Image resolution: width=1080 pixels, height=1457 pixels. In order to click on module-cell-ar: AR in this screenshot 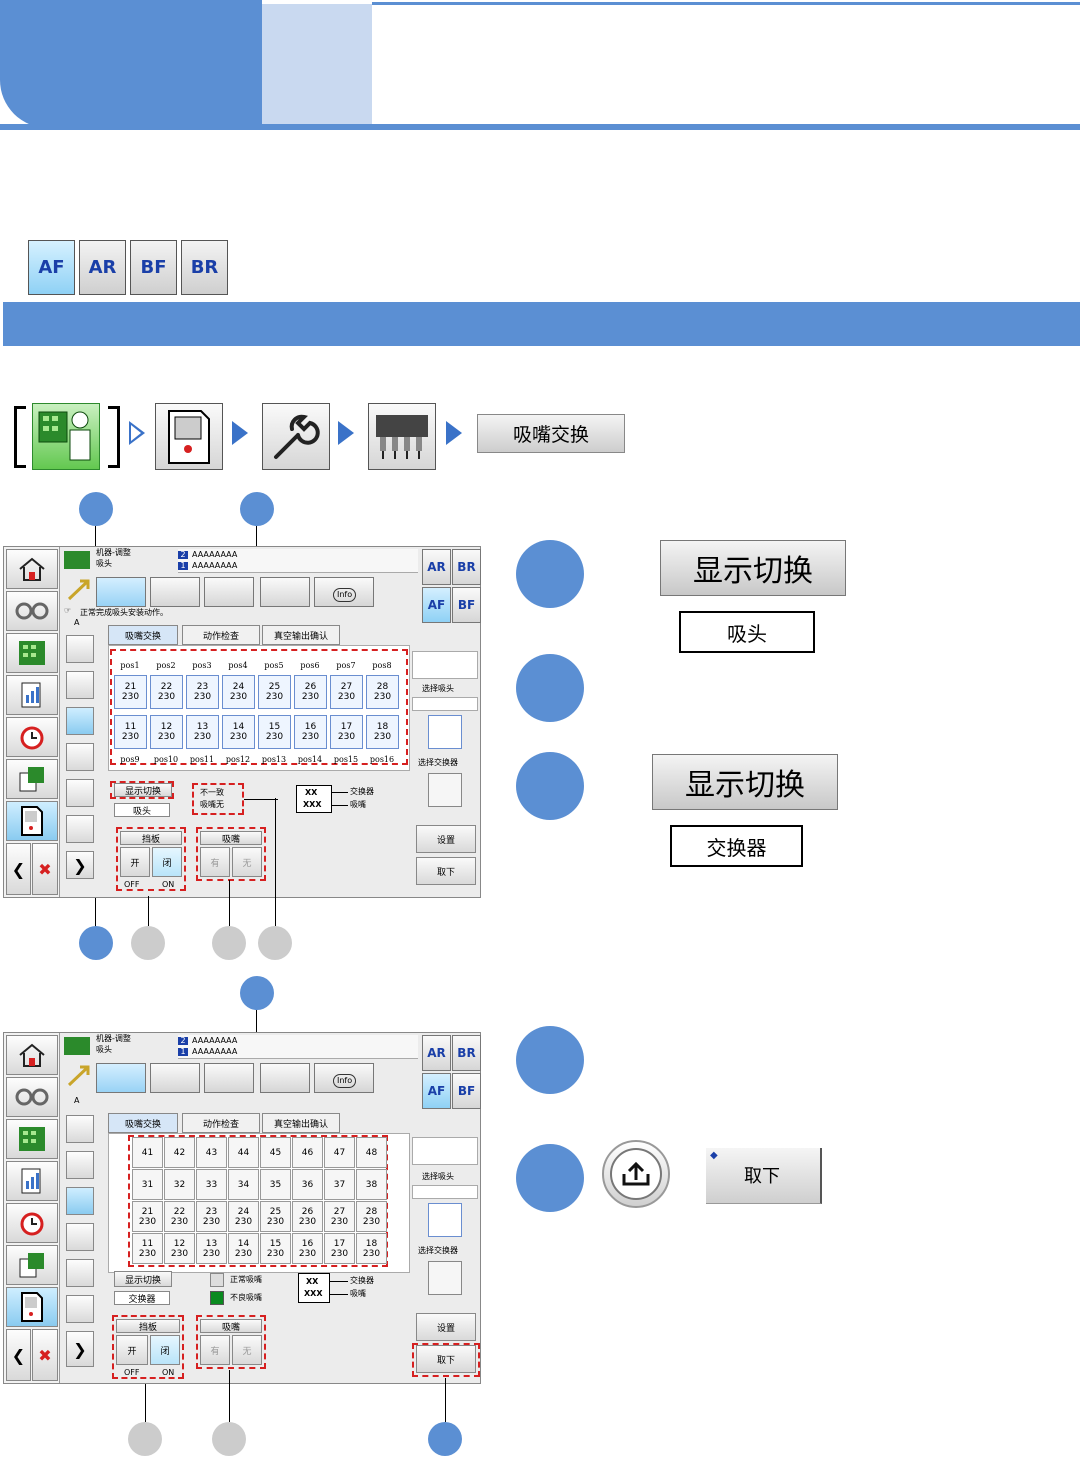, I will do `click(436, 567)`.